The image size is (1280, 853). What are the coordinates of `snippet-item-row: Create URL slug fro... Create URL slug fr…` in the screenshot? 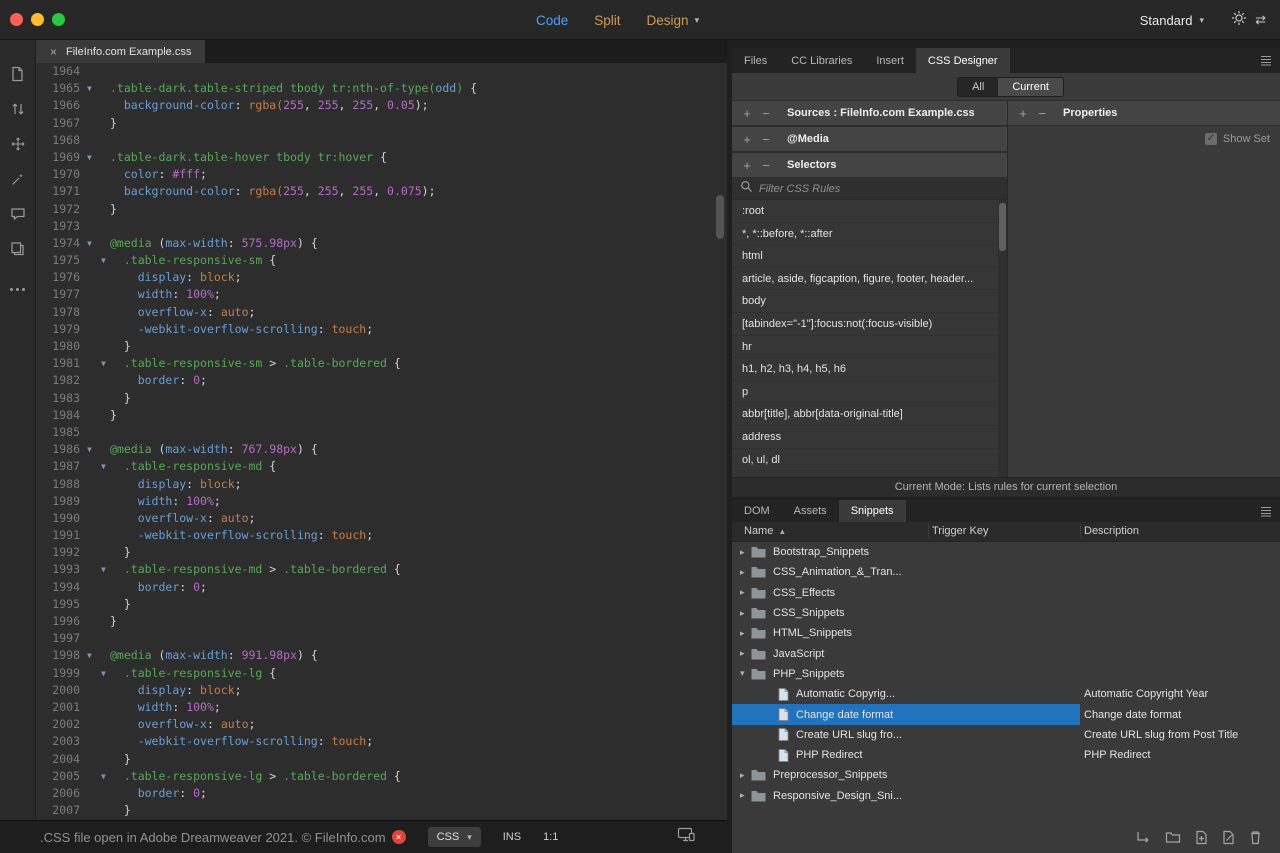 It's located at (1006, 735).